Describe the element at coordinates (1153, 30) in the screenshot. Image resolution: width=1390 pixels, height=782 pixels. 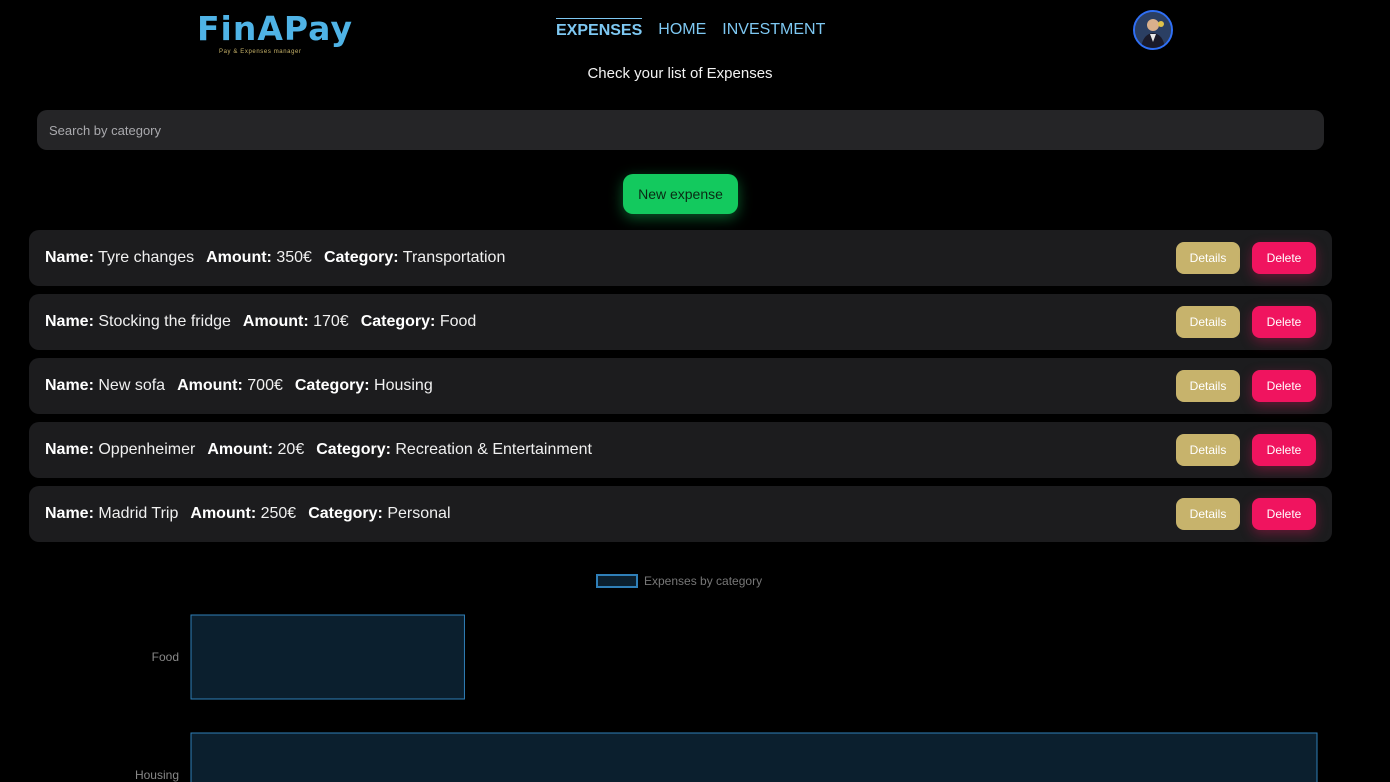
I see `user-avatar` at that location.